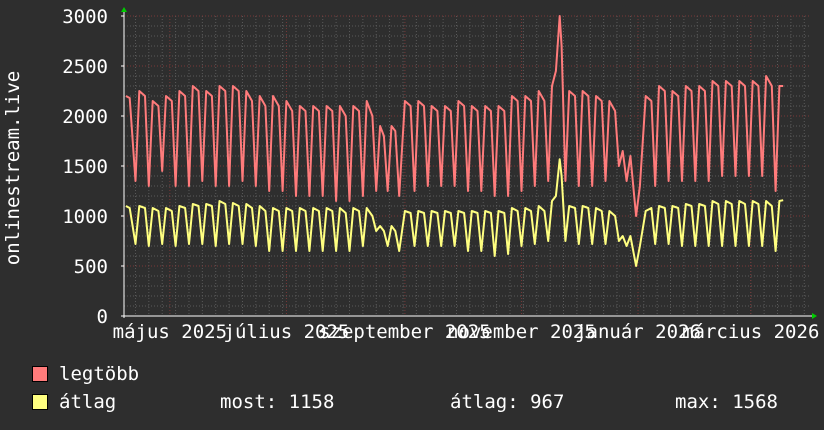  Describe the element at coordinates (40, 374) in the screenshot. I see `legend-swatch-max` at that location.